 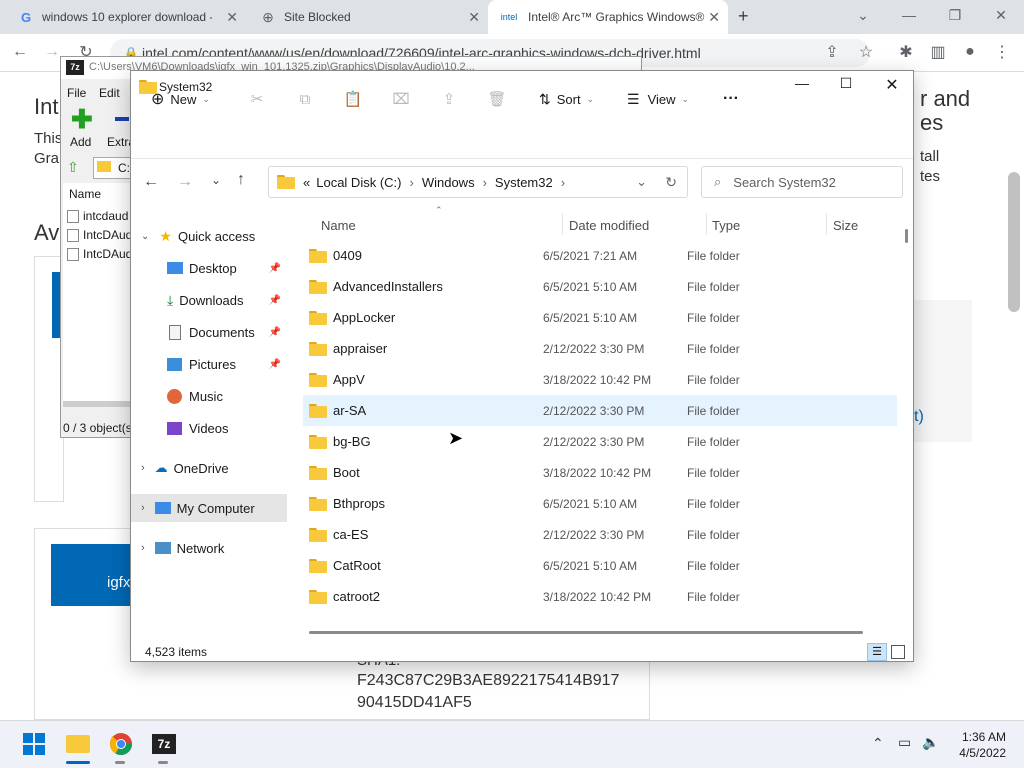 What do you see at coordinates (845, 225) in the screenshot?
I see `column-header-size: Size` at bounding box center [845, 225].